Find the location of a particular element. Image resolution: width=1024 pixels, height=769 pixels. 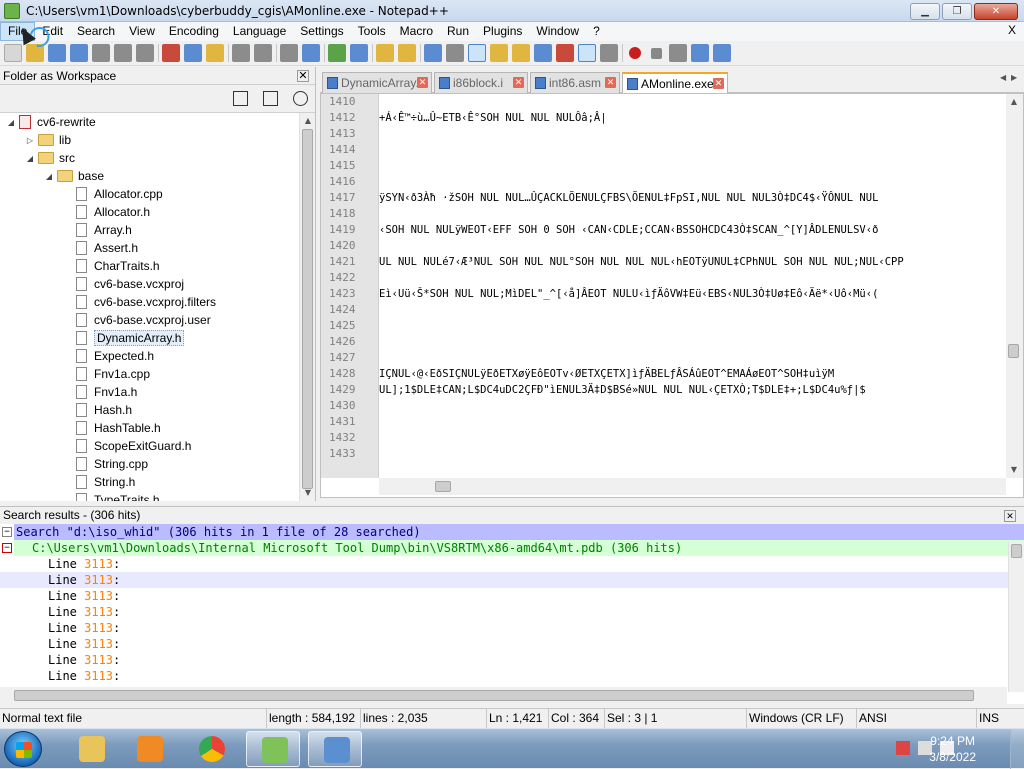

doc-map-icon is located at coordinates (521, 53).